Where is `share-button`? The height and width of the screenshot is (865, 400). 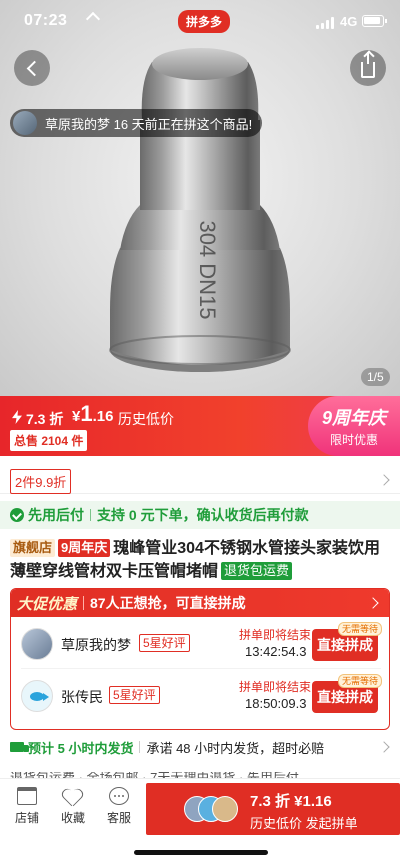
share-button is located at coordinates (368, 68).